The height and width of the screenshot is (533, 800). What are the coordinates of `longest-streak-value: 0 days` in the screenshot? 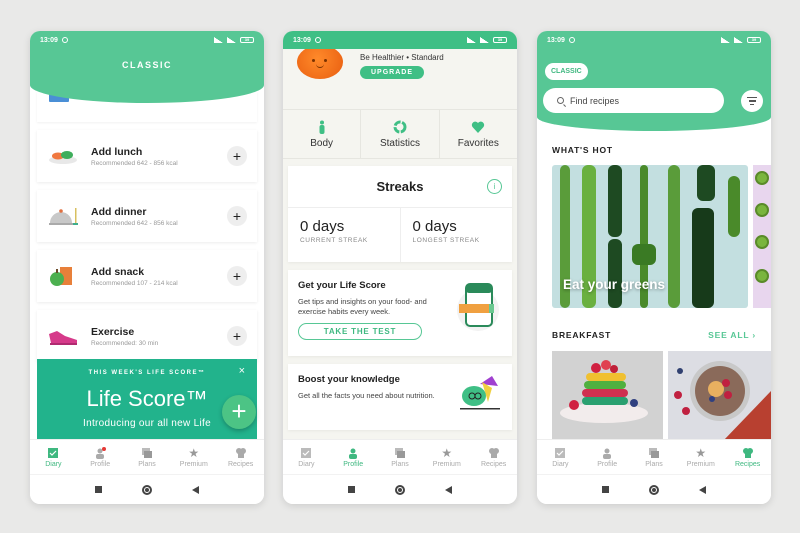 It's located at (434, 226).